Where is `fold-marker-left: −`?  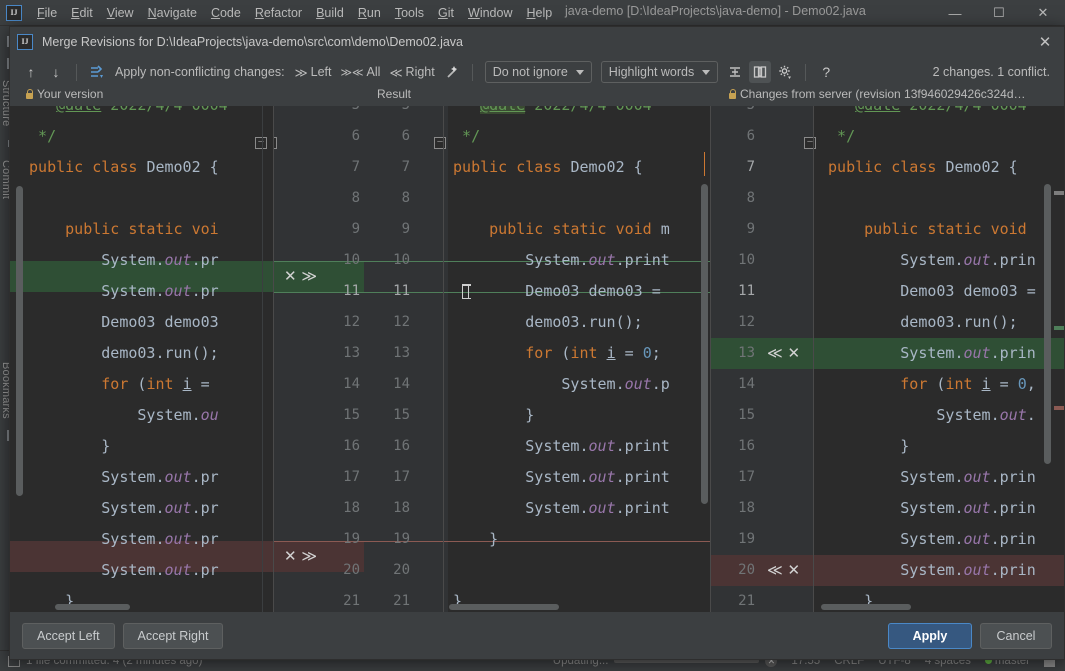 fold-marker-left: − is located at coordinates (261, 143).